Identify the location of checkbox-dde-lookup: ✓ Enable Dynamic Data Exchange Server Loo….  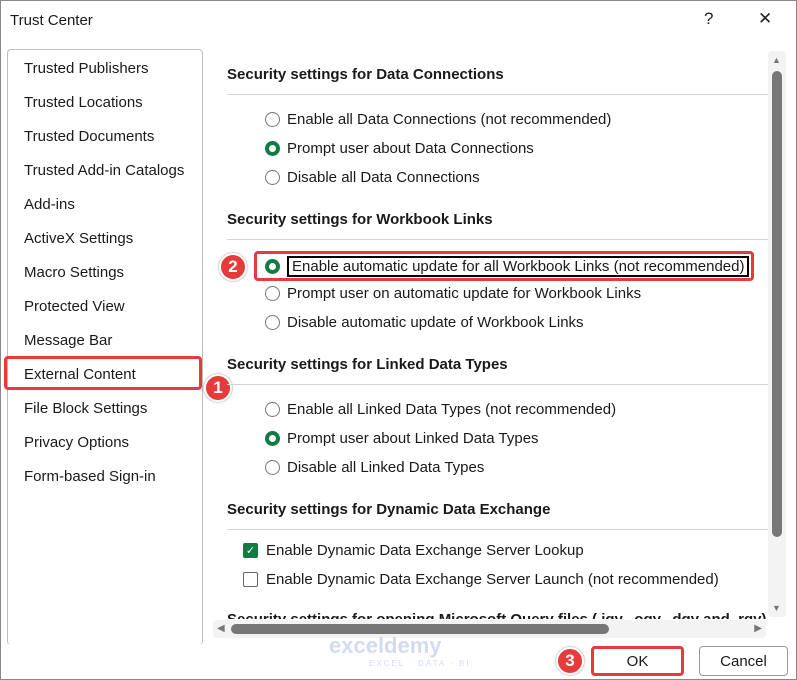
(413, 550).